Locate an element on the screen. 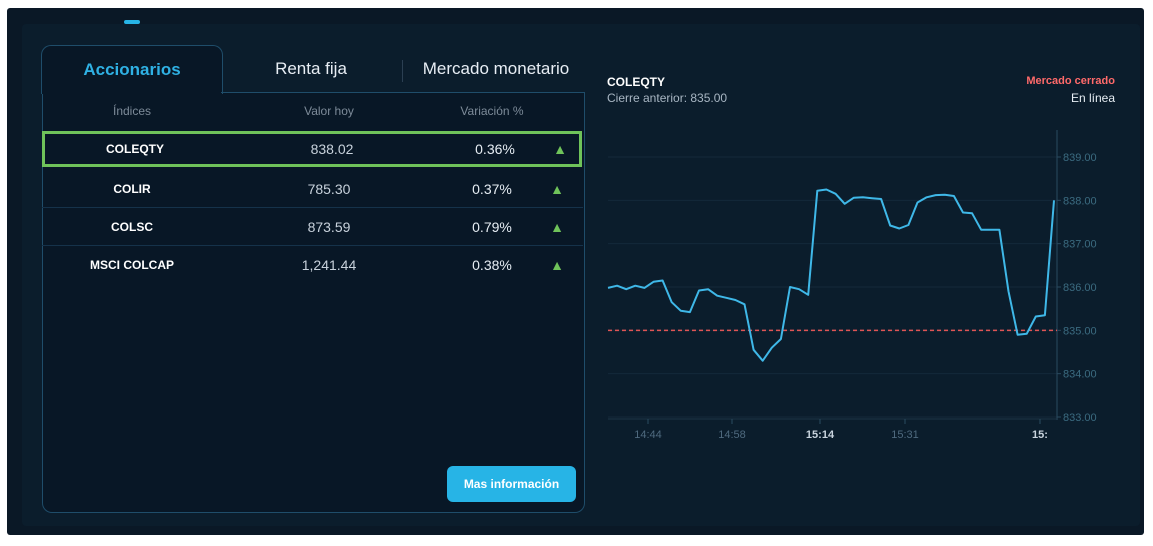 The height and width of the screenshot is (546, 1153). index-value: 838.02 is located at coordinates (332, 149).